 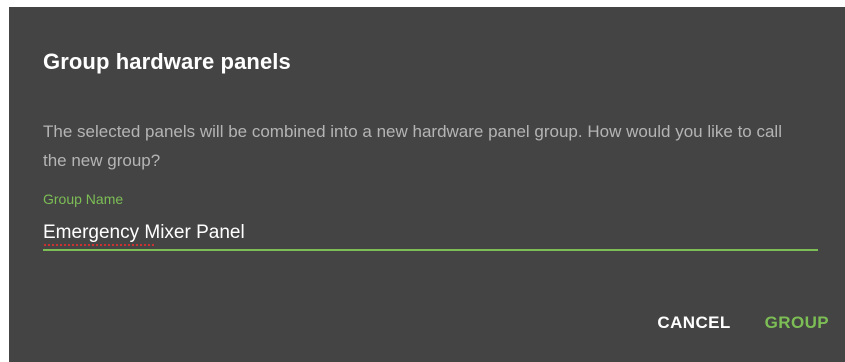 I want to click on group-name-input, so click(x=430, y=234).